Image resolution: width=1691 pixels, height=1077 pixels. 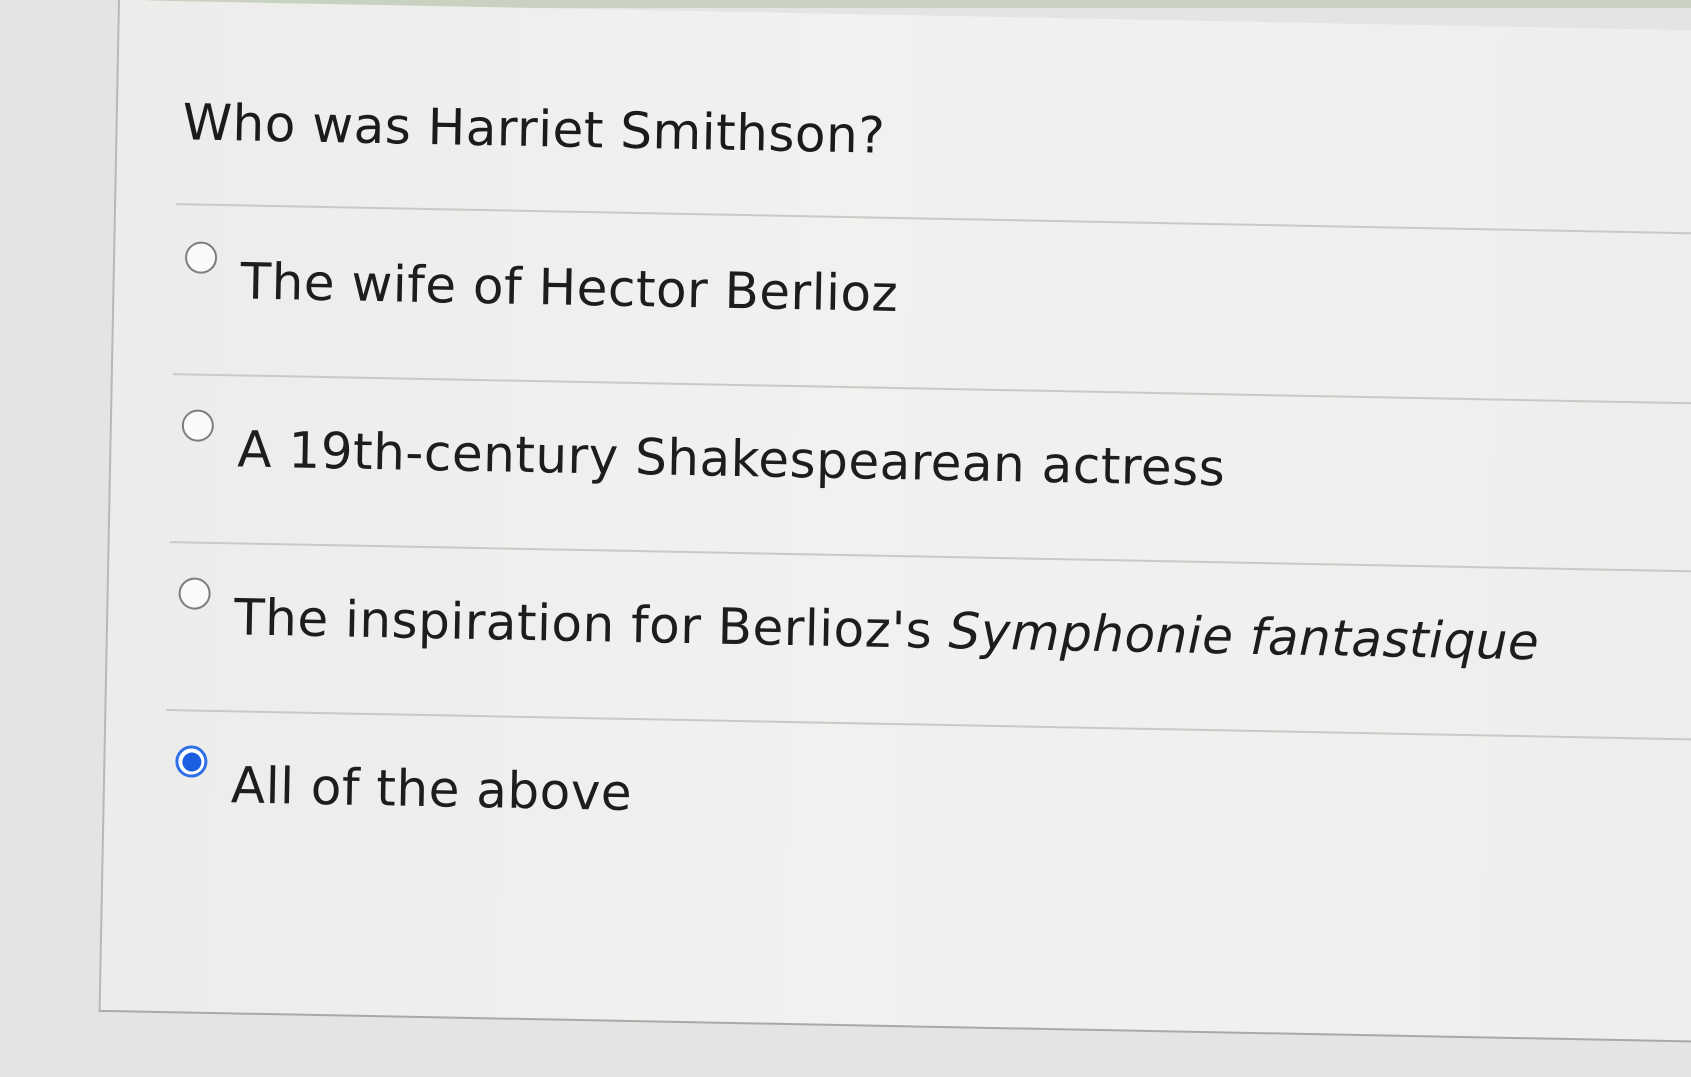 I want to click on option-label: A 19th-century Shakespearean actress, so click(x=731, y=458).